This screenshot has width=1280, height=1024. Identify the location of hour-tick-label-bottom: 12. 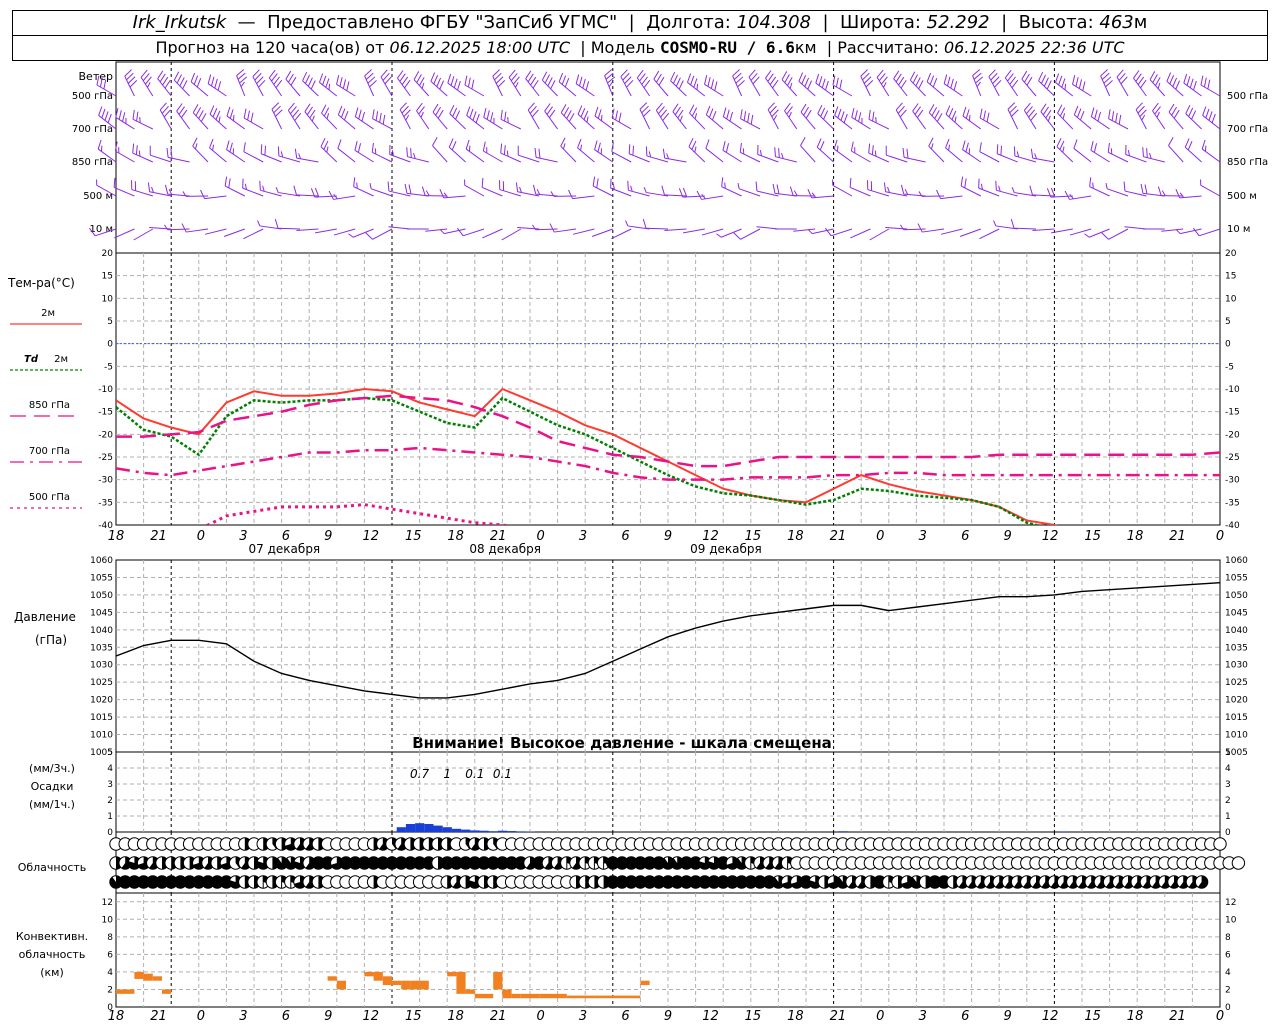
(710, 1016).